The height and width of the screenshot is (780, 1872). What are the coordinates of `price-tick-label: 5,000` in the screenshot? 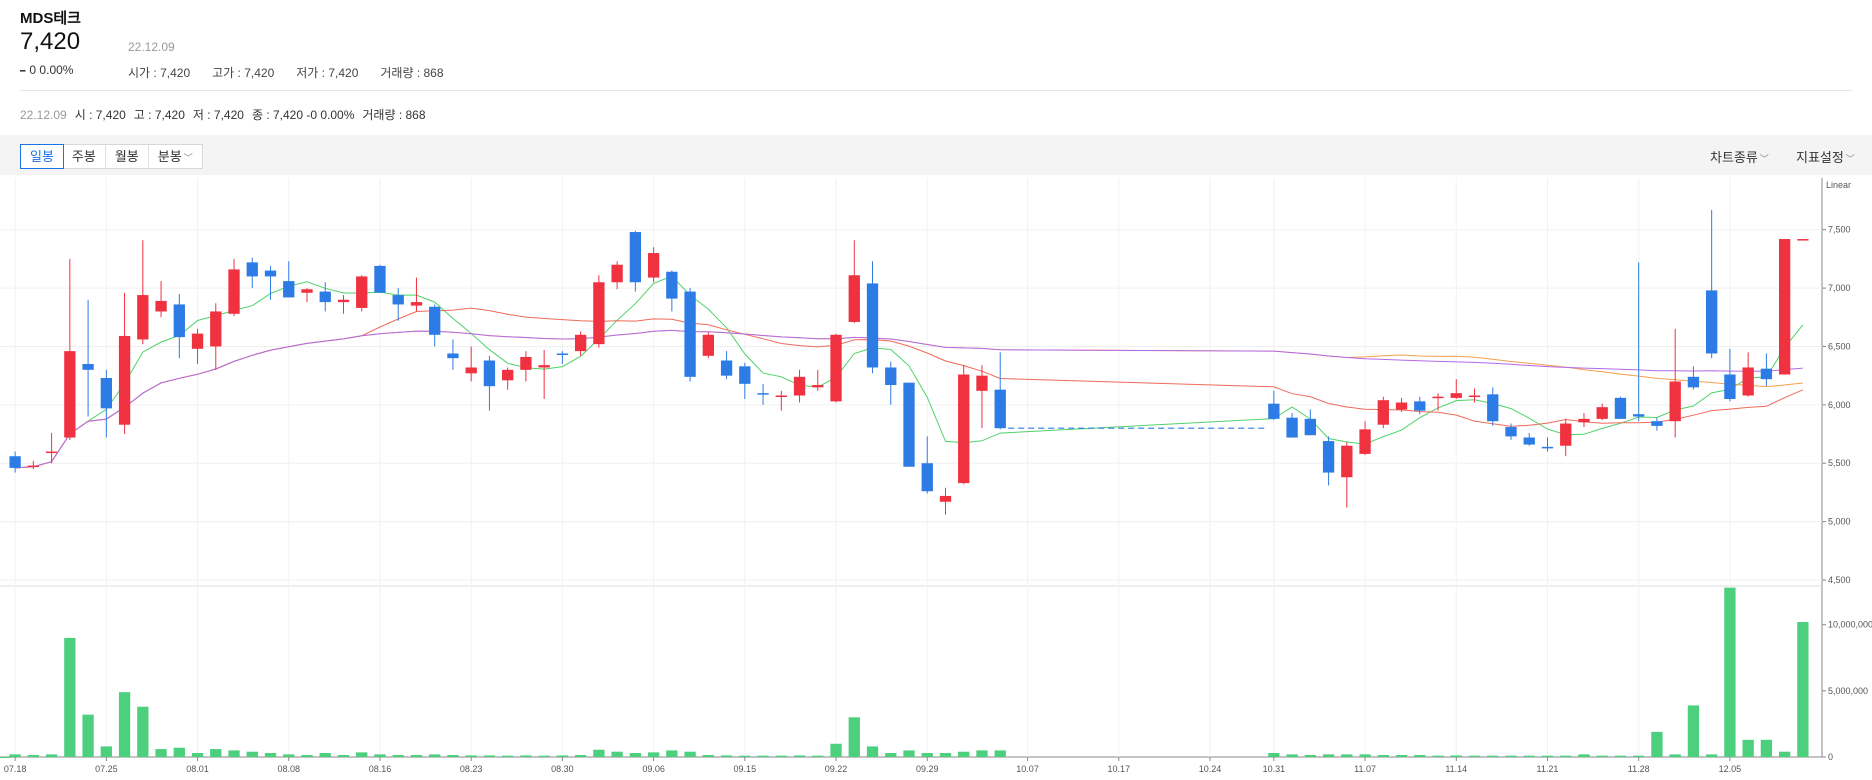 It's located at (1839, 522).